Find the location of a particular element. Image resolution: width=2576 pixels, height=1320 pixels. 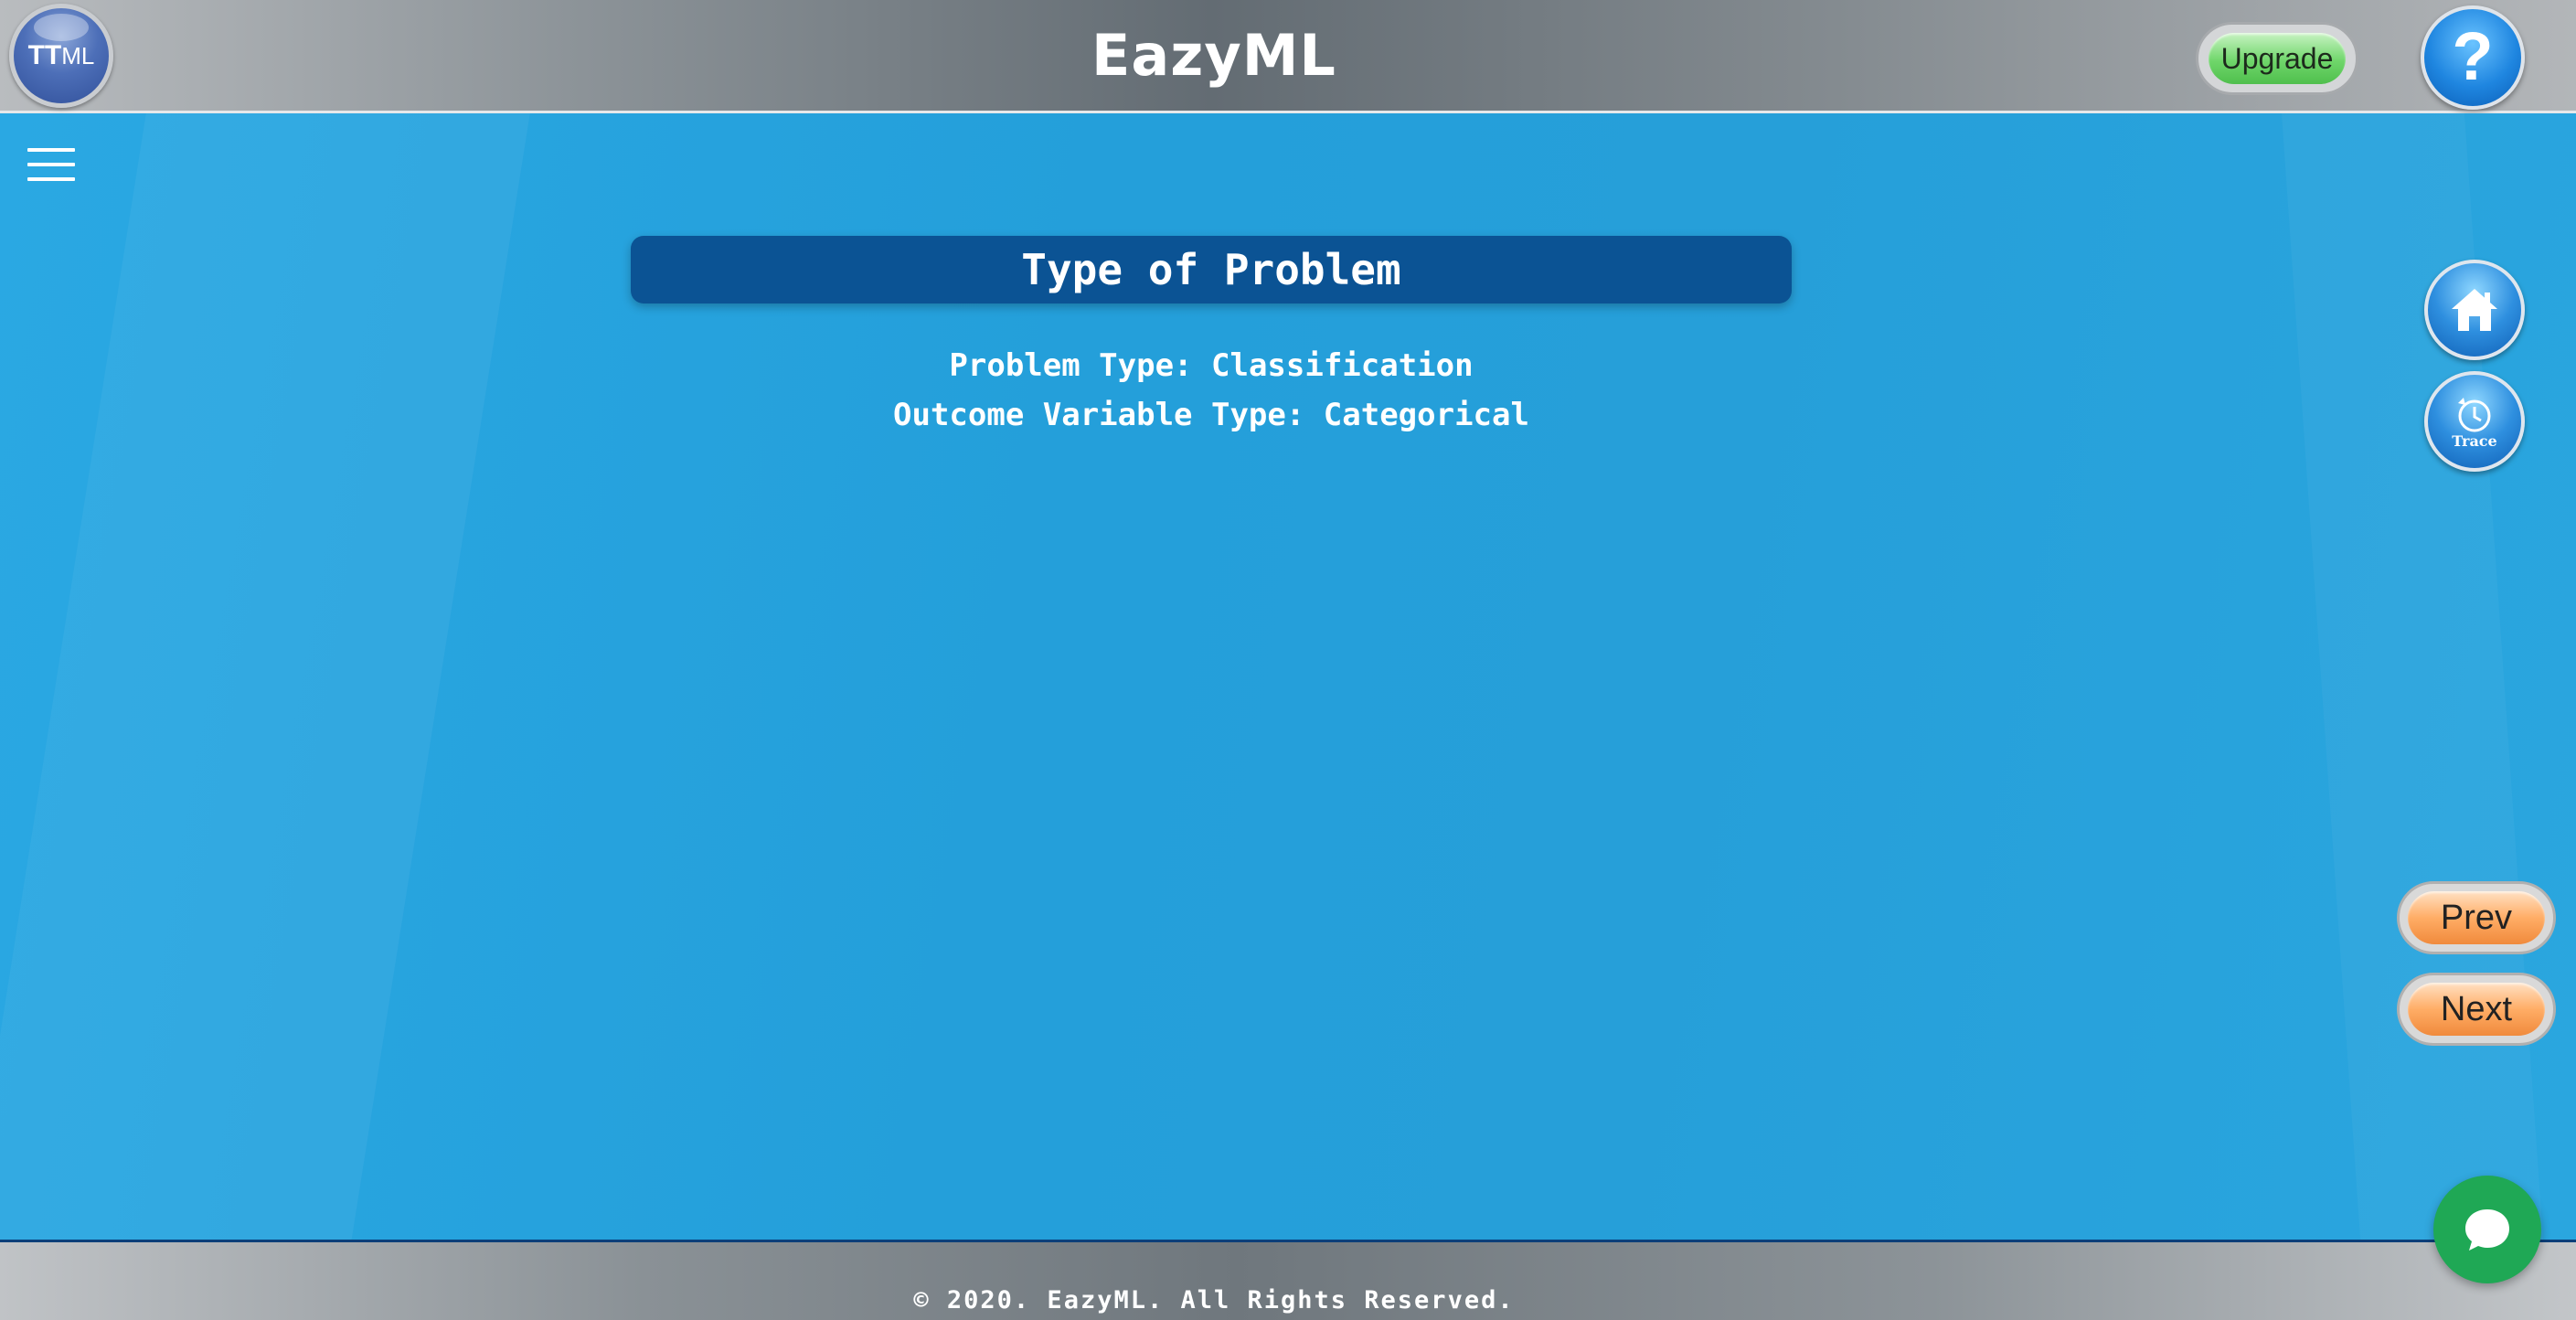

section-title: Type of Problem is located at coordinates (1211, 269).